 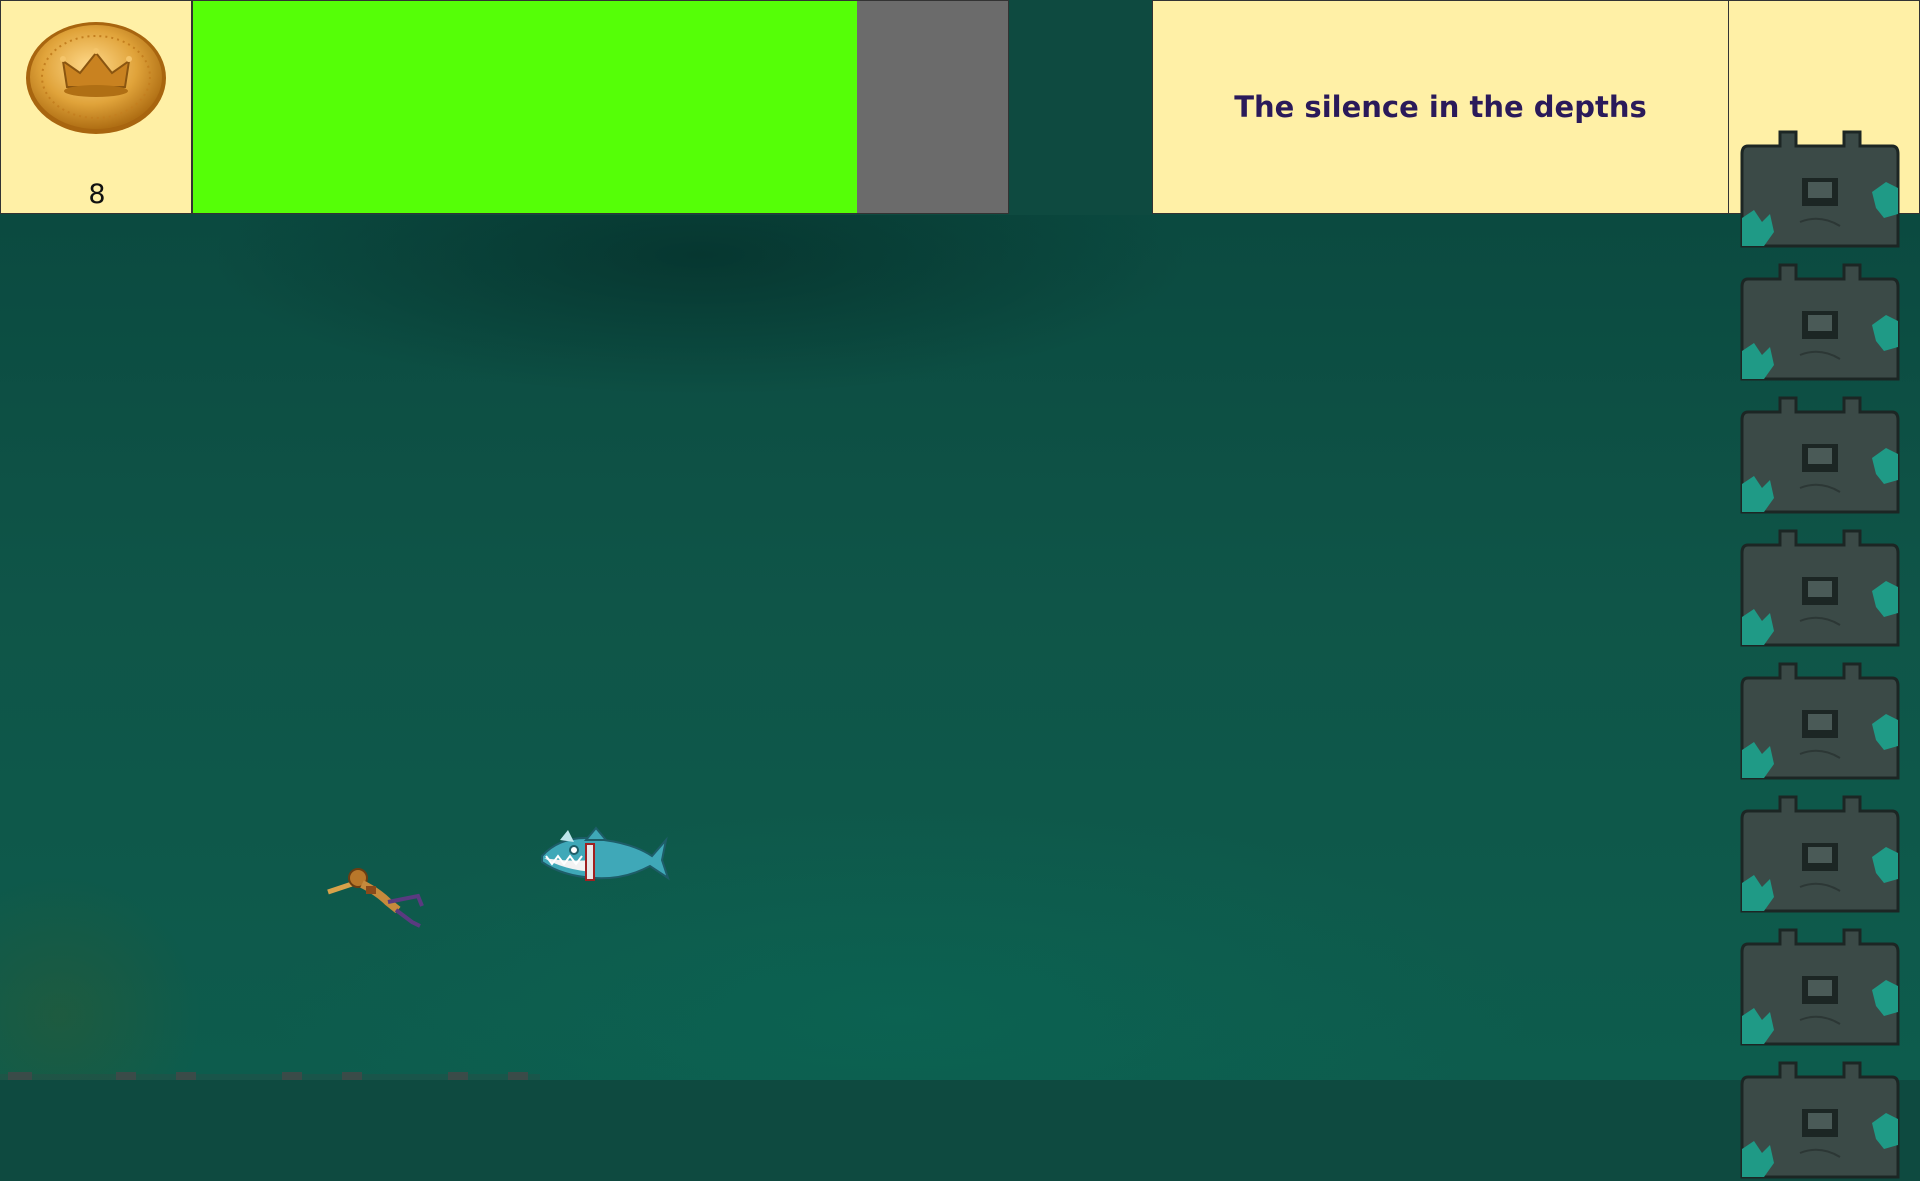 I want to click on health-bar, so click(x=600, y=107).